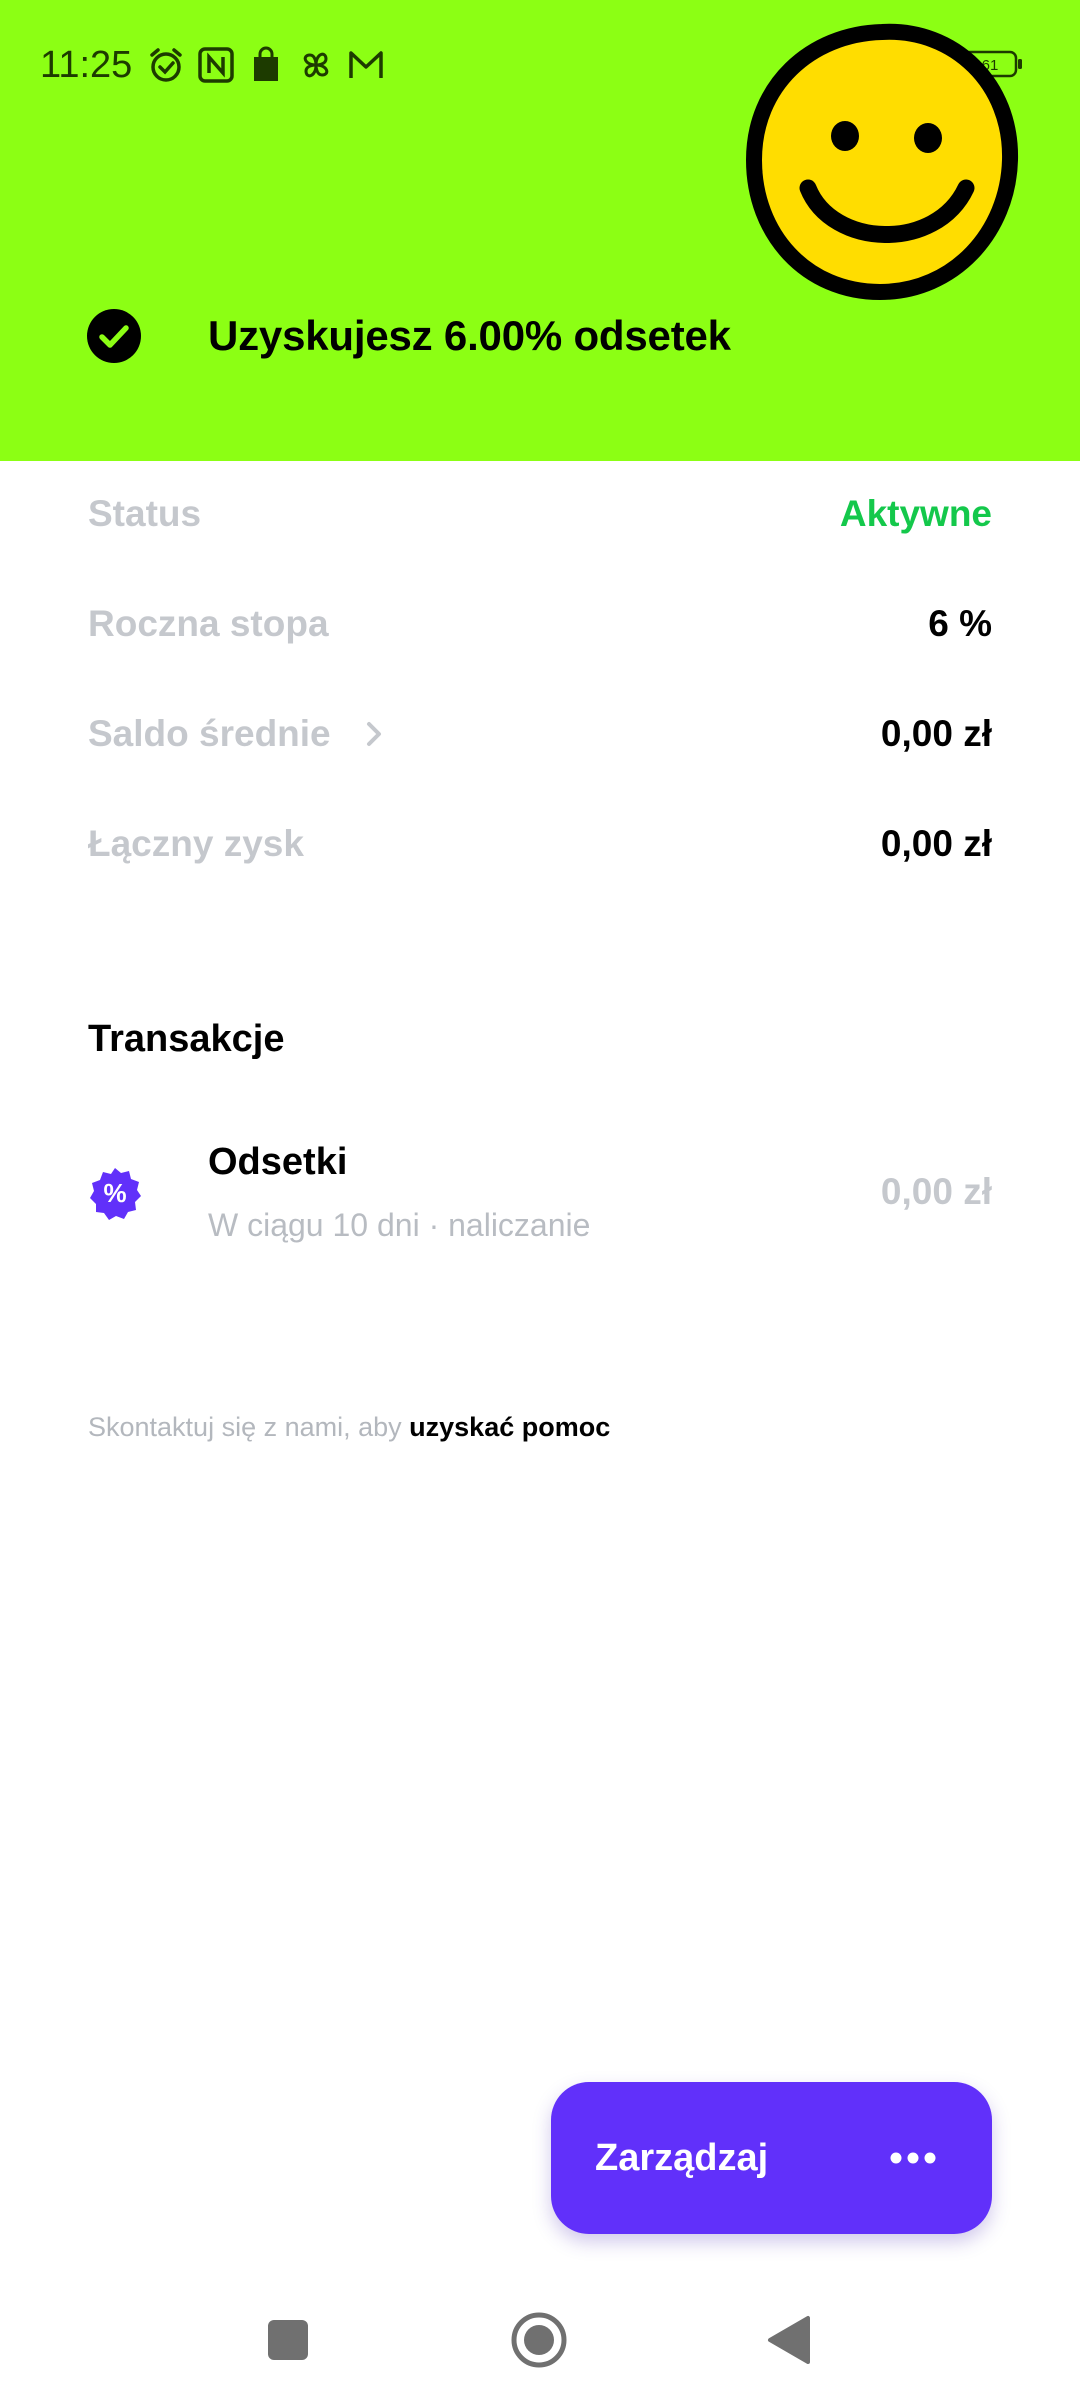 This screenshot has height=2400, width=1080. I want to click on recent-apps-icon, so click(288, 2340).